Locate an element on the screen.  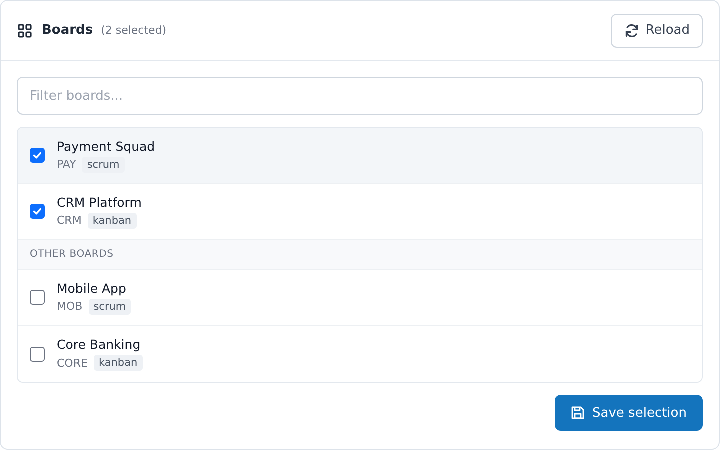
board-key: CORE is located at coordinates (72, 363).